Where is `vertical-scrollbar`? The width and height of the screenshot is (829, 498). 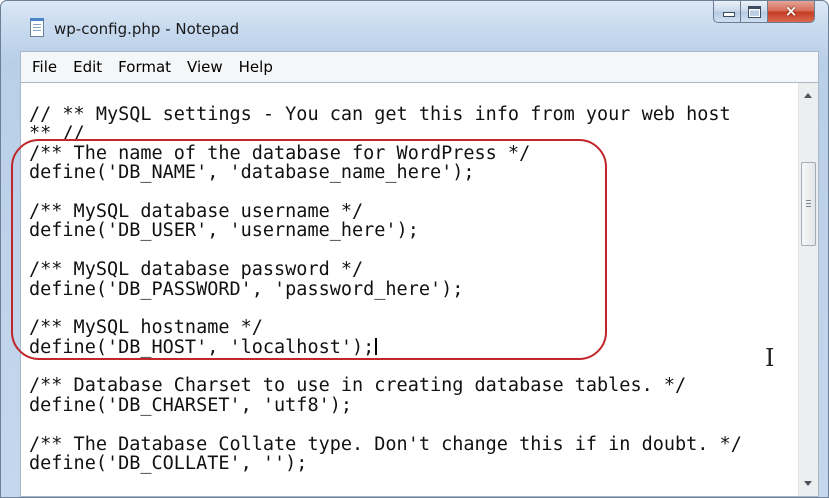 vertical-scrollbar is located at coordinates (808, 289).